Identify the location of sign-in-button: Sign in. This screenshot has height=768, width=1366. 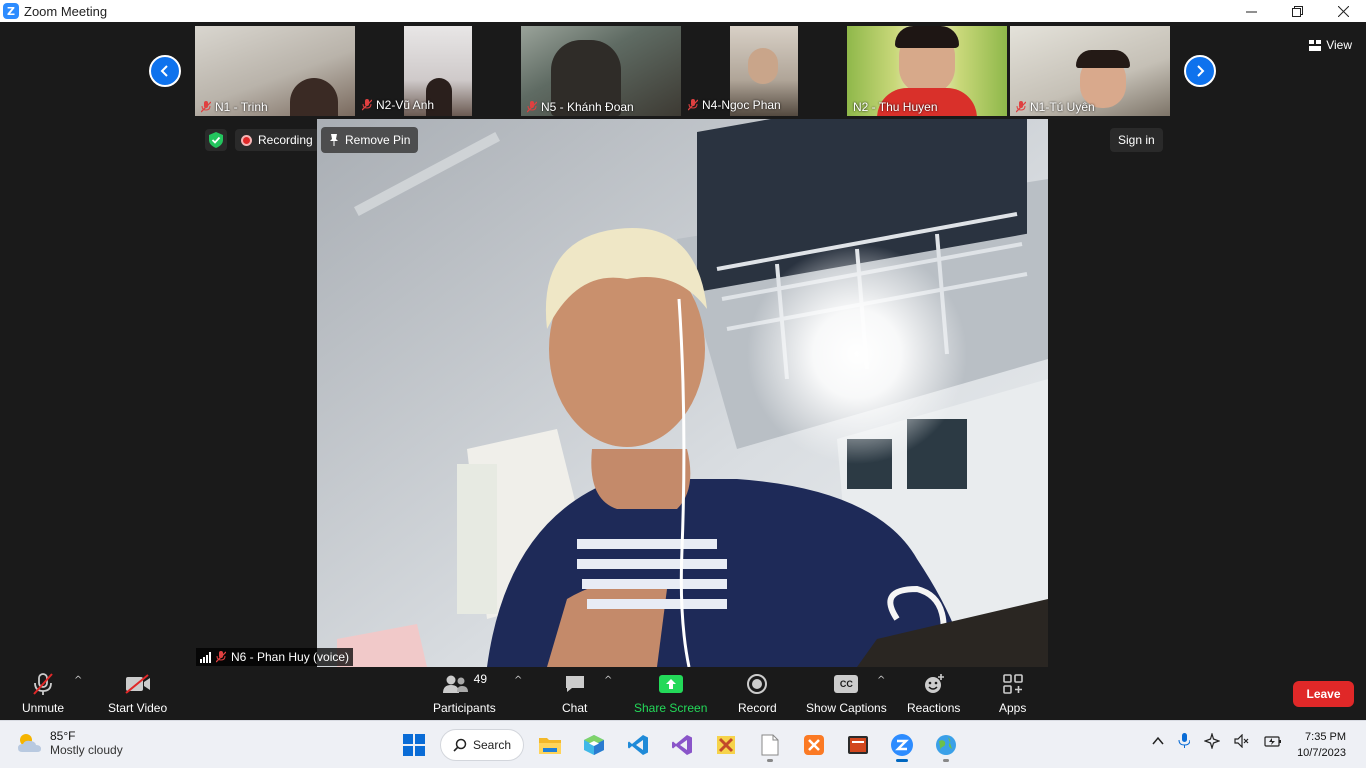
(1136, 140).